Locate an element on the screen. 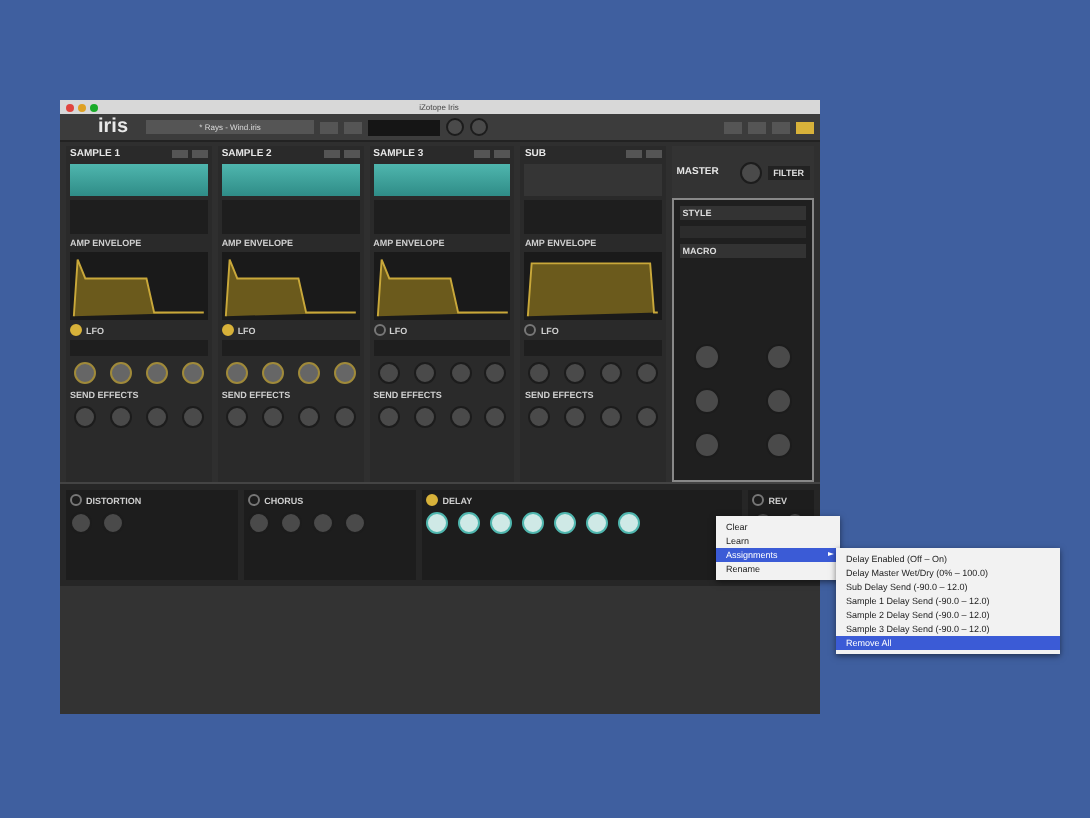 This screenshot has width=1090, height=818. logo: iris is located at coordinates (113, 127).